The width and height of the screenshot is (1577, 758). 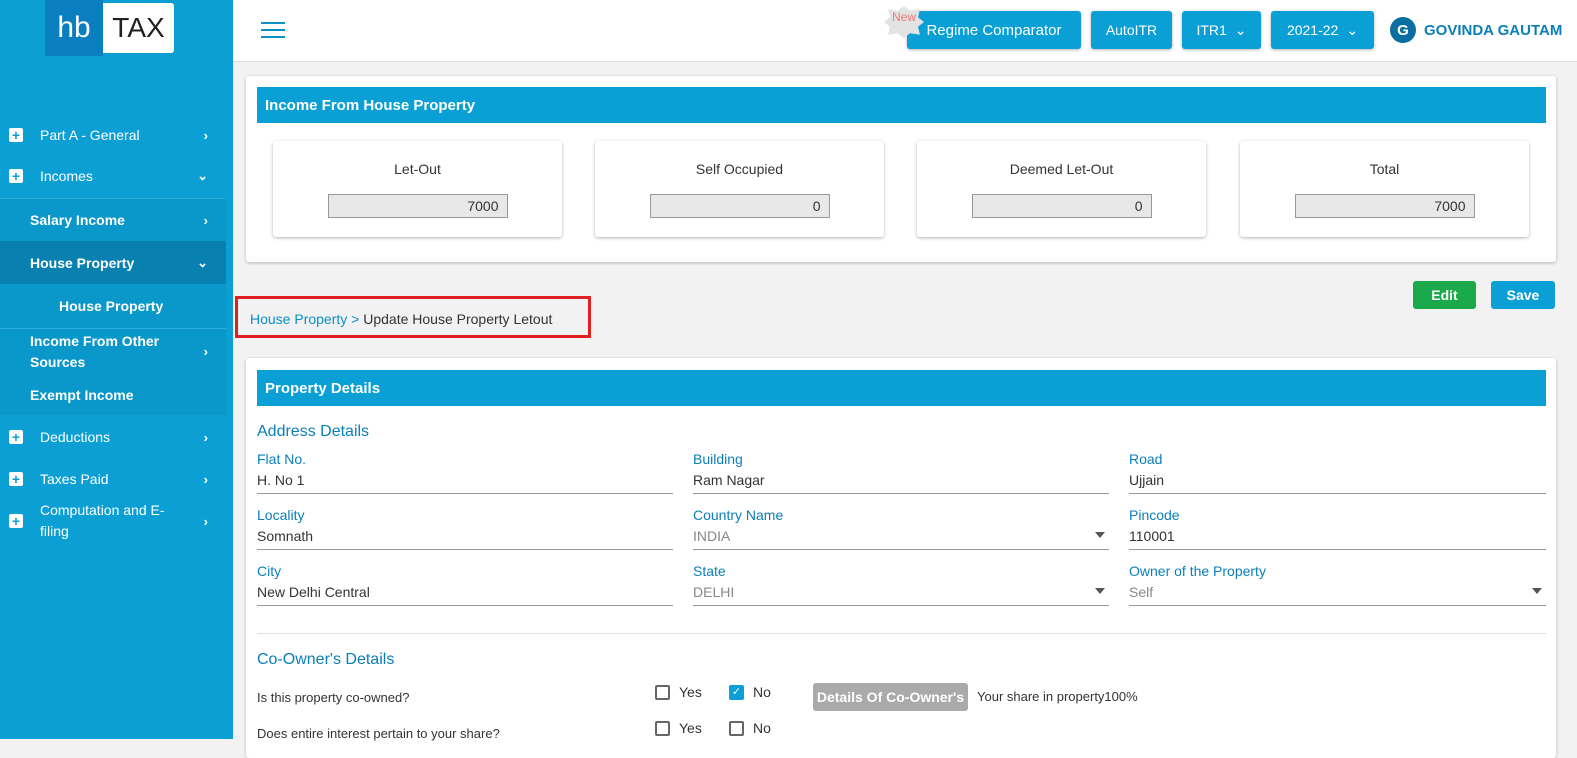 I want to click on card-label: Self Occupied, so click(x=739, y=169).